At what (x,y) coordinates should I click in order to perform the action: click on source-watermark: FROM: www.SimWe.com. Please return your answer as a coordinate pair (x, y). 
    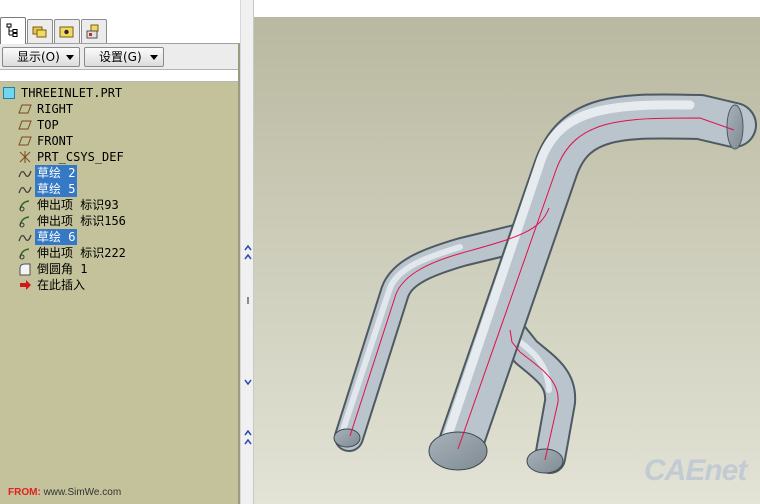
    Looking at the image, I should click on (64, 492).